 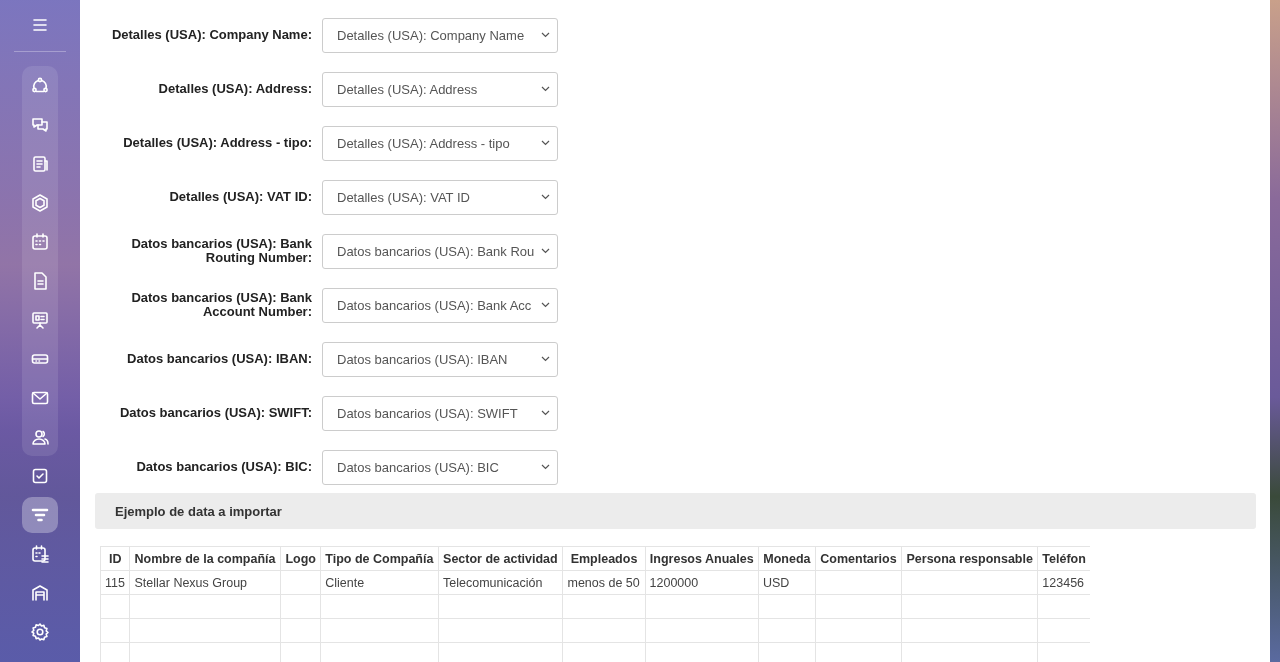 What do you see at coordinates (969, 558) in the screenshot?
I see `column-header: Persona responsable` at bounding box center [969, 558].